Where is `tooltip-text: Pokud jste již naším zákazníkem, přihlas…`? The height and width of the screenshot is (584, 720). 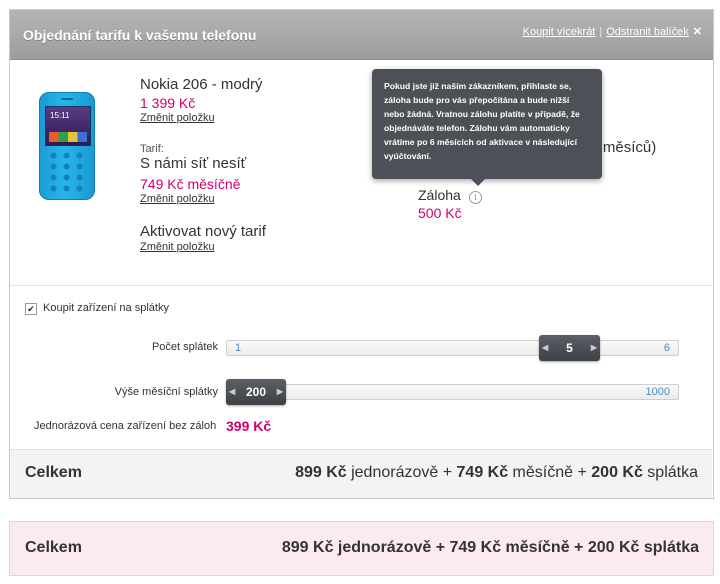 tooltip-text: Pokud jste již naším zákazníkem, přihlas… is located at coordinates (482, 121).